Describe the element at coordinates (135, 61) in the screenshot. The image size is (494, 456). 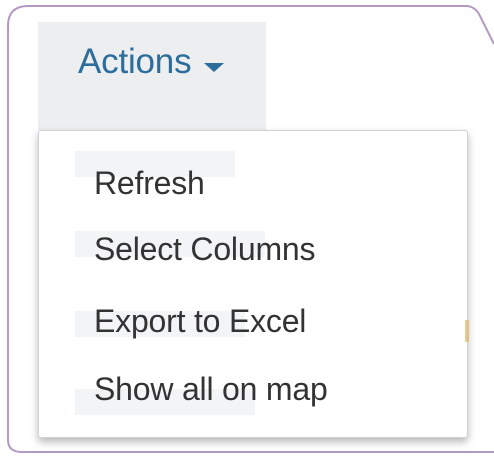
I see `actions-label: Actions` at that location.